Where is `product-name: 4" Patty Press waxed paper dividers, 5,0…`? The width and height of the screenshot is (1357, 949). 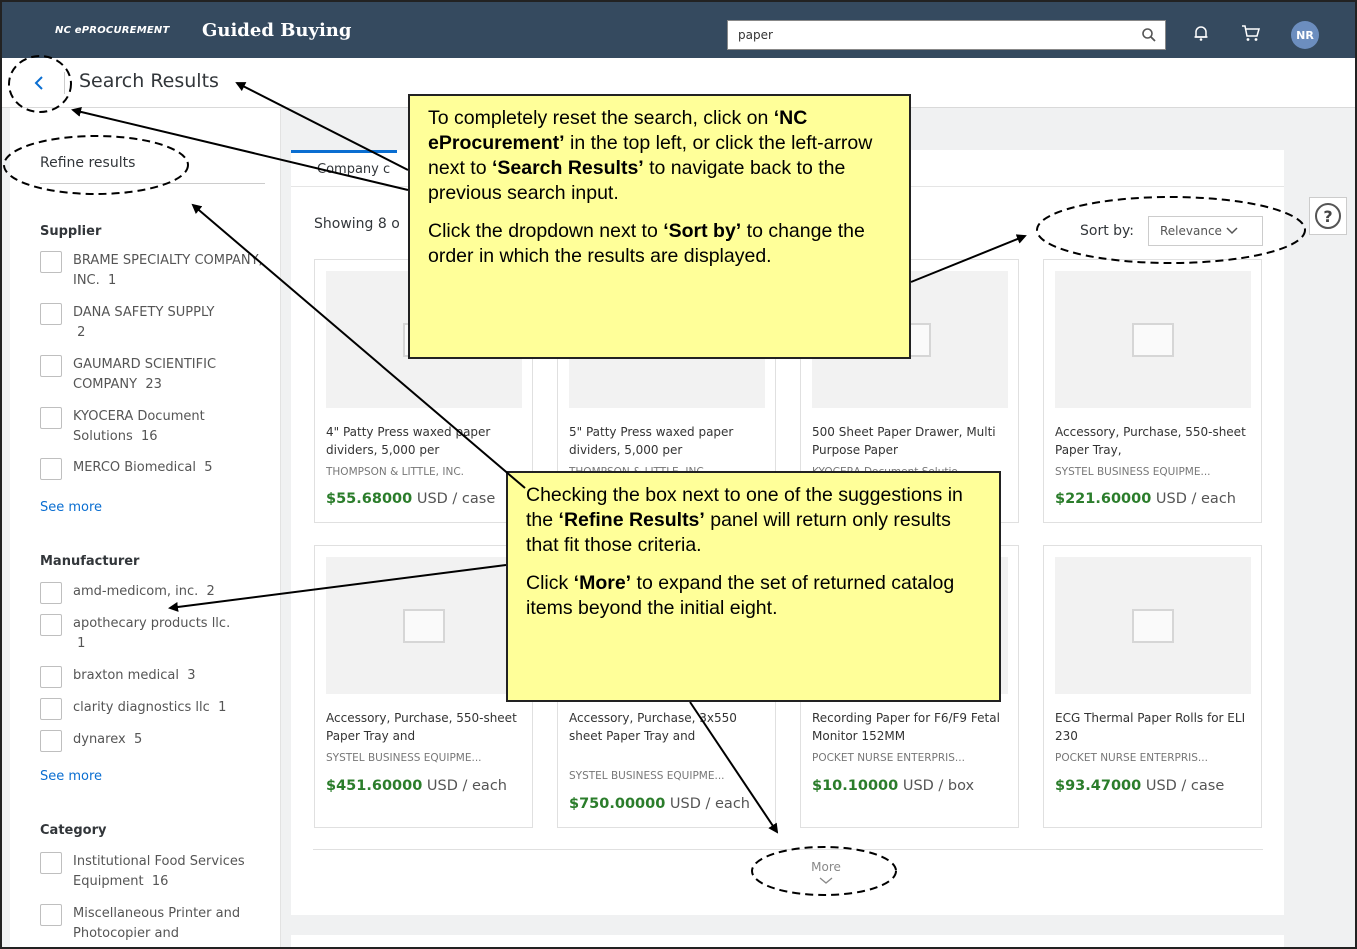
product-name: 4" Patty Press waxed paper dividers, 5,0… is located at coordinates (426, 441).